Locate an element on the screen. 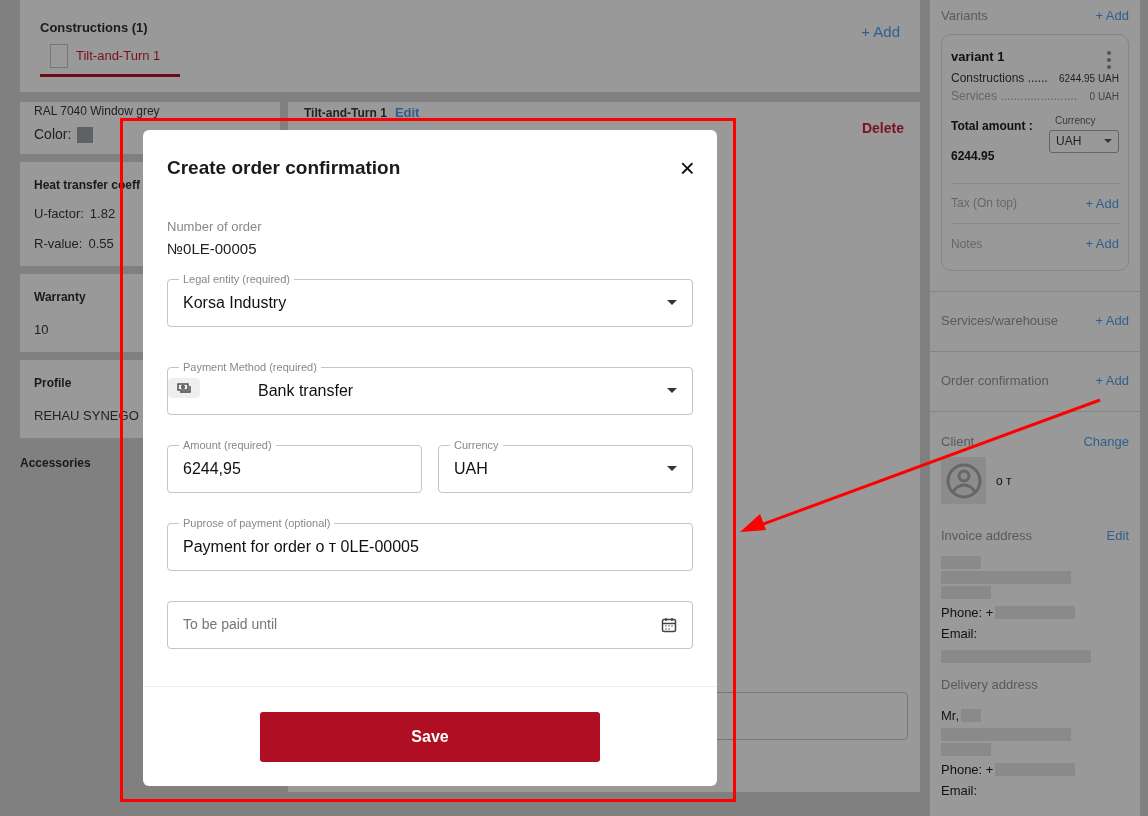 This screenshot has height=816, width=1148. section-label: Invoice address is located at coordinates (987, 536).